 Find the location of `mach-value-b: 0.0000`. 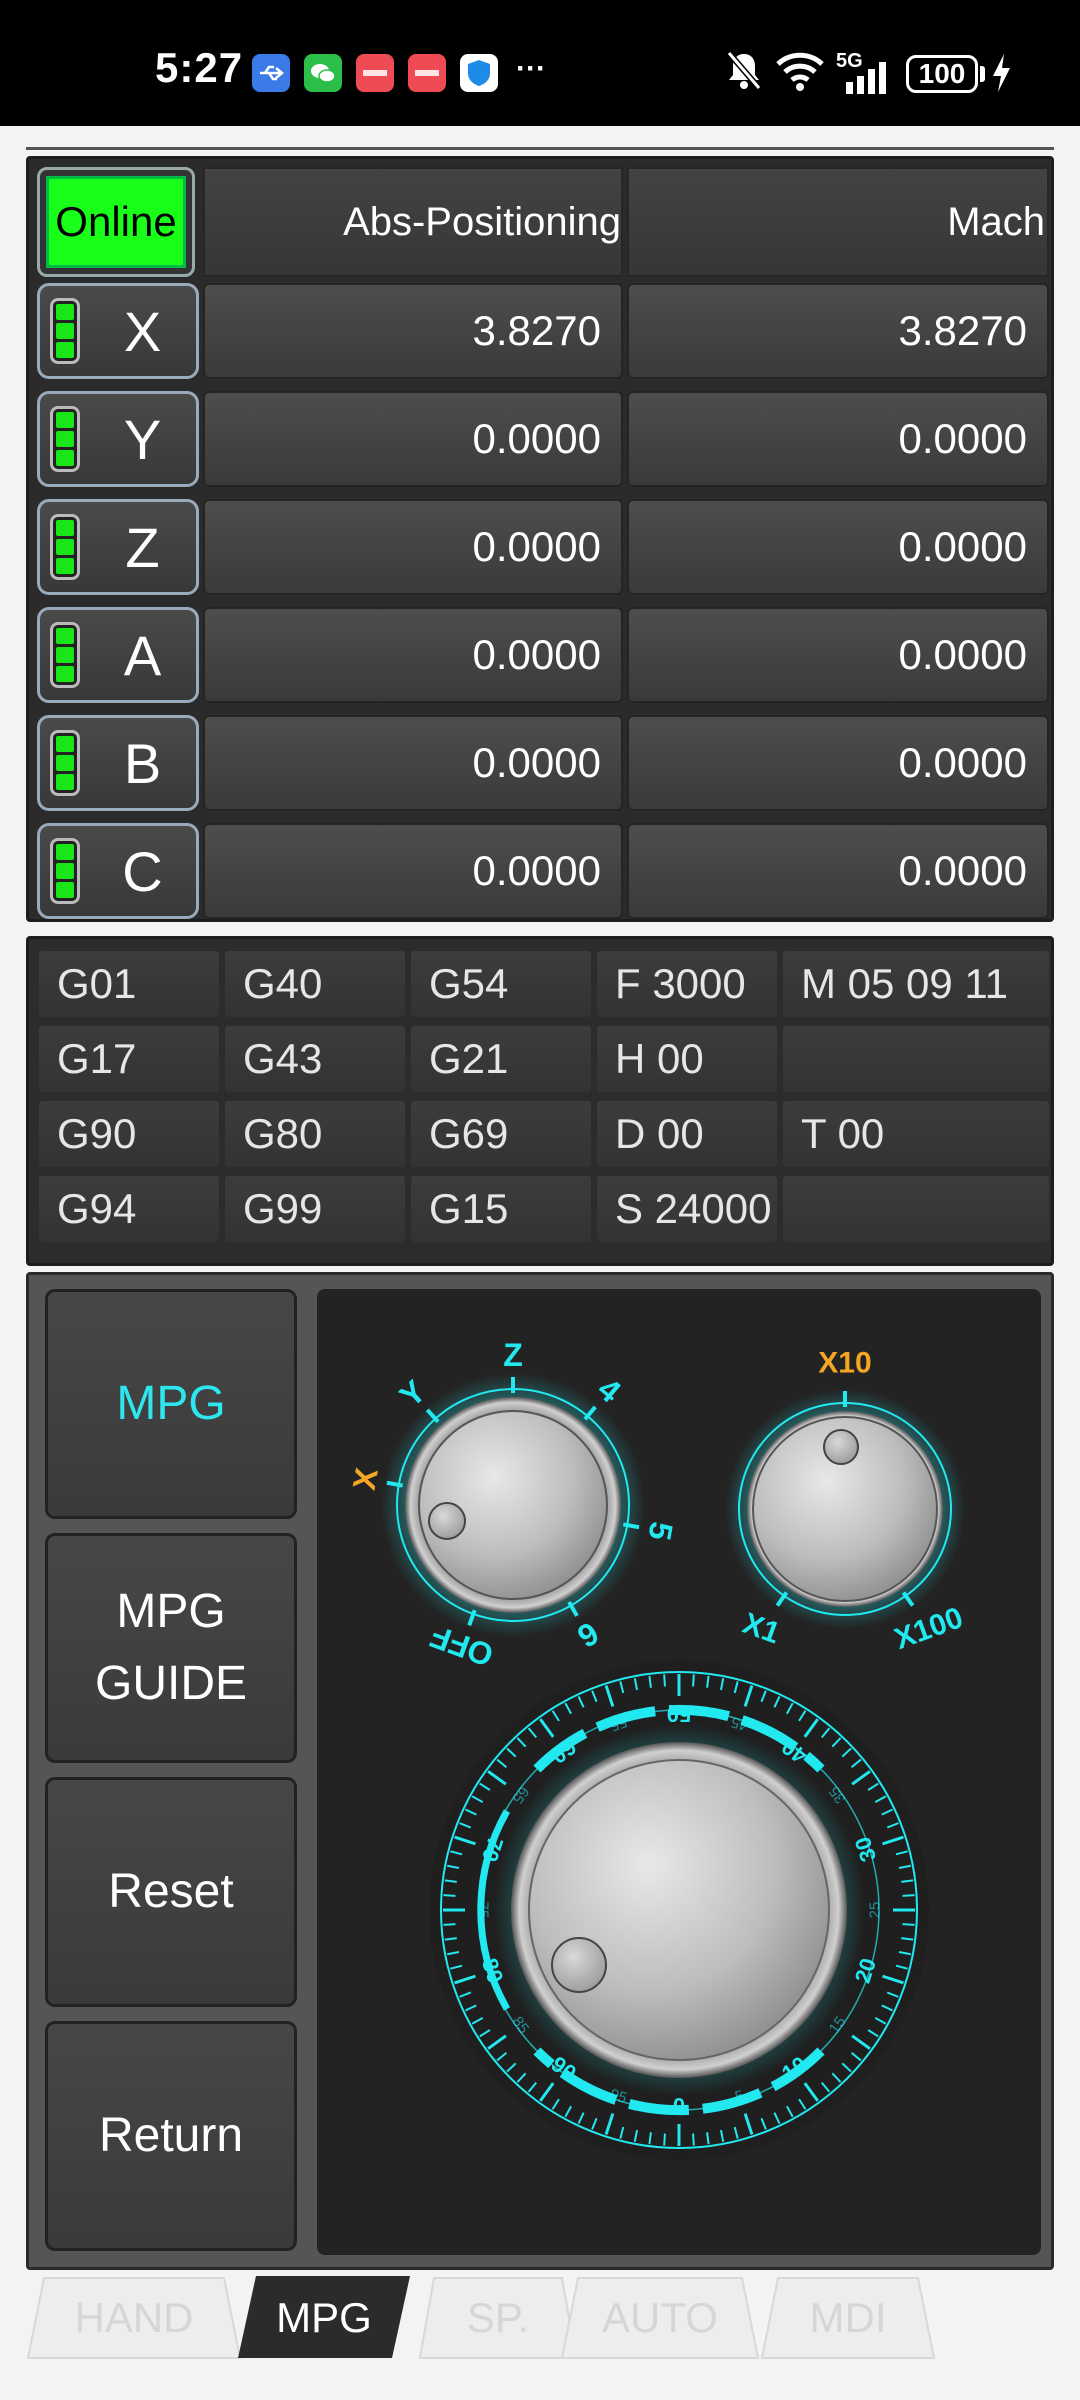

mach-value-b: 0.0000 is located at coordinates (838, 763).